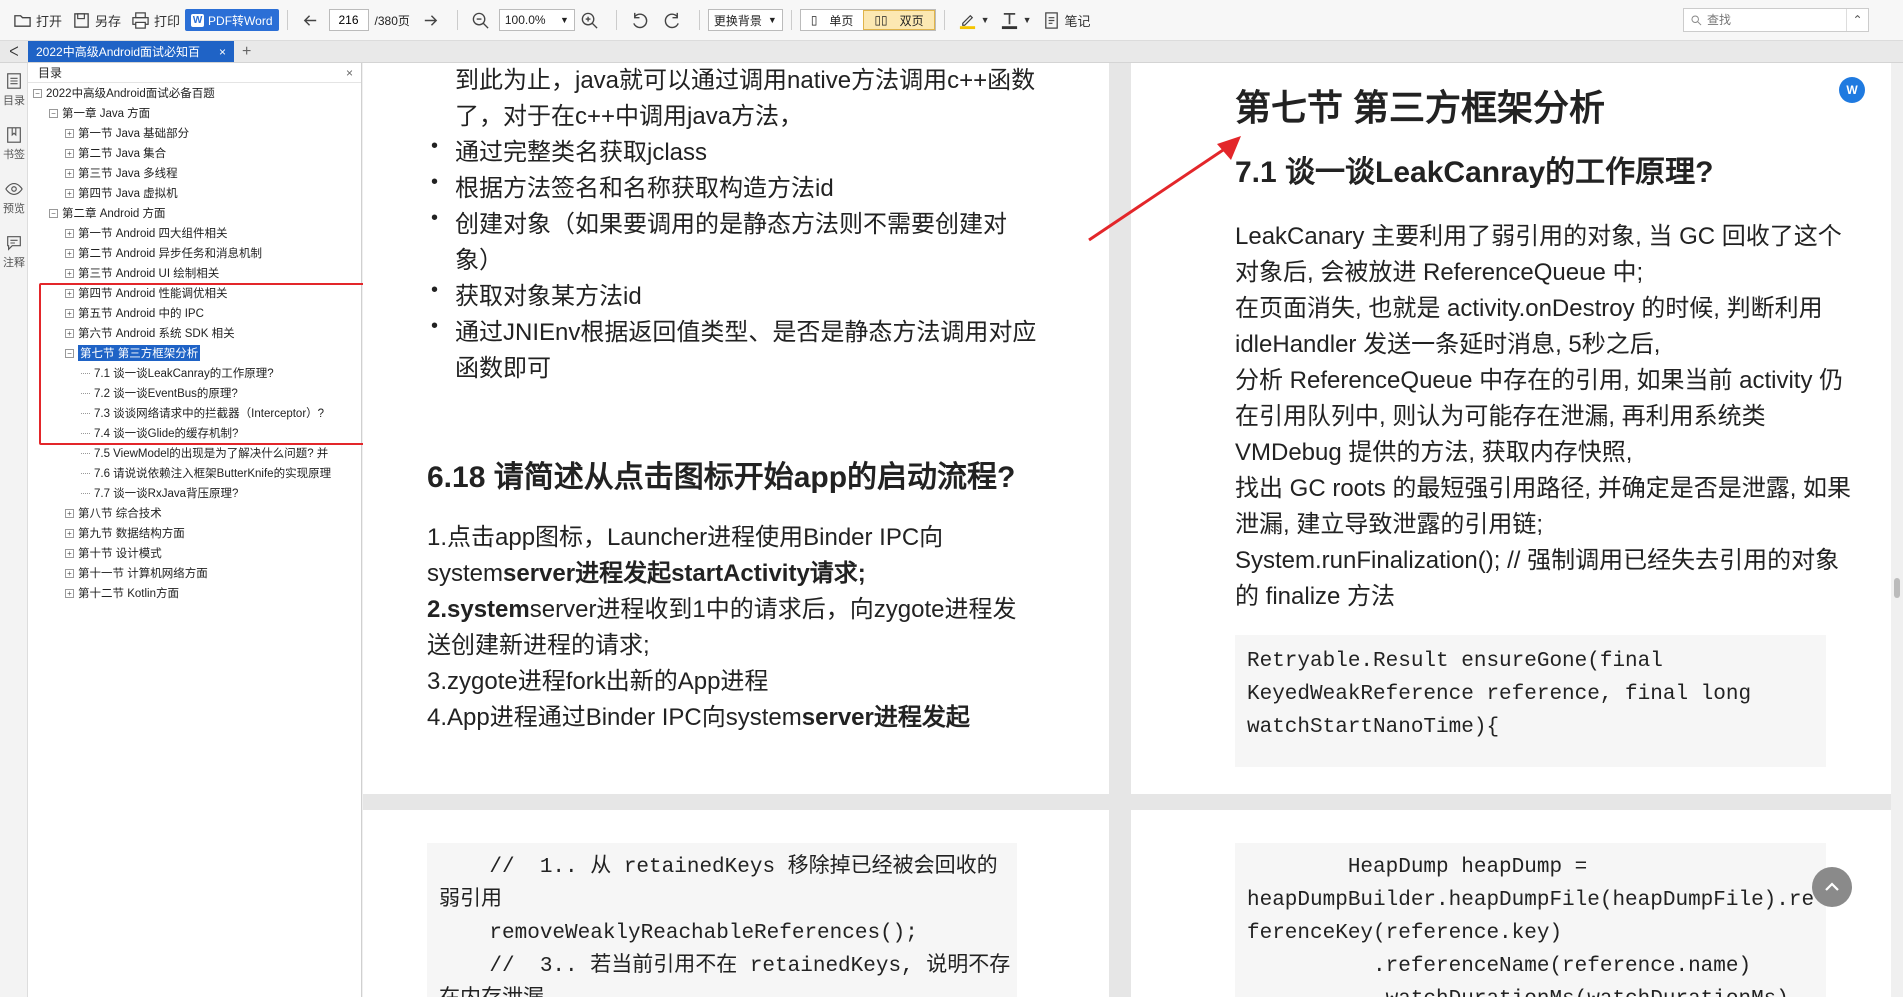  I want to click on single-page-button: ▯ 单页, so click(832, 20).